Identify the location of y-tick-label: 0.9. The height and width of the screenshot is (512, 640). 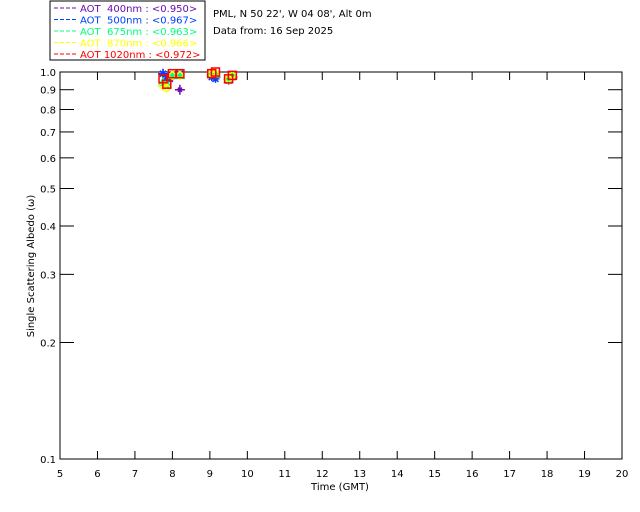
(48, 91).